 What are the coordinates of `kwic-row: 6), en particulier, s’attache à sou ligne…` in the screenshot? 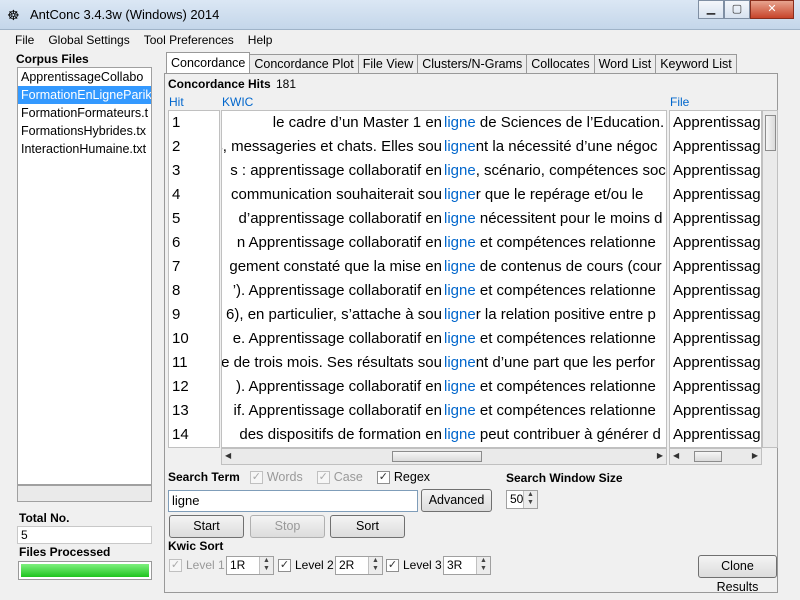 It's located at (444, 315).